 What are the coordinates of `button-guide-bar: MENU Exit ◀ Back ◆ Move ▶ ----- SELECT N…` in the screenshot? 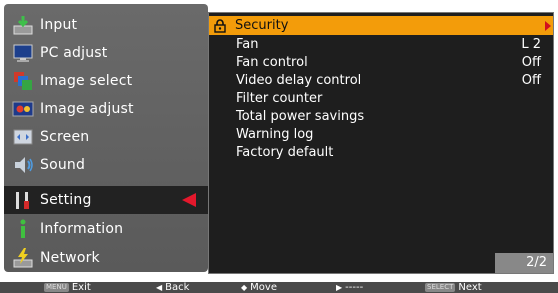 It's located at (279, 287).